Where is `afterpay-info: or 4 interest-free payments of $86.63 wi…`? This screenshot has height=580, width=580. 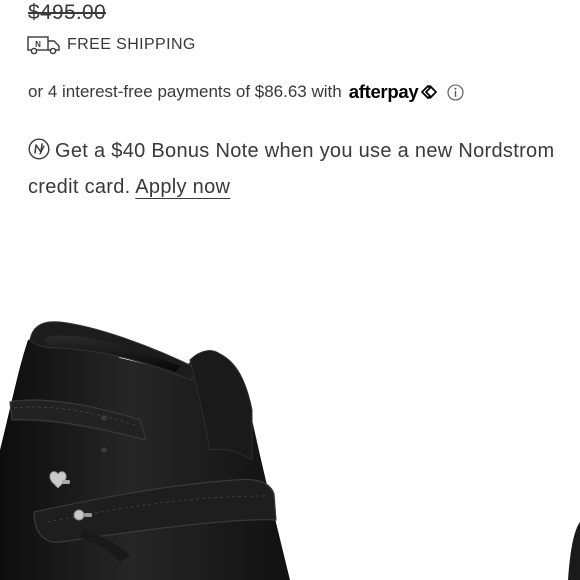 afterpay-info: or 4 interest-free payments of $86.63 wi… is located at coordinates (246, 92).